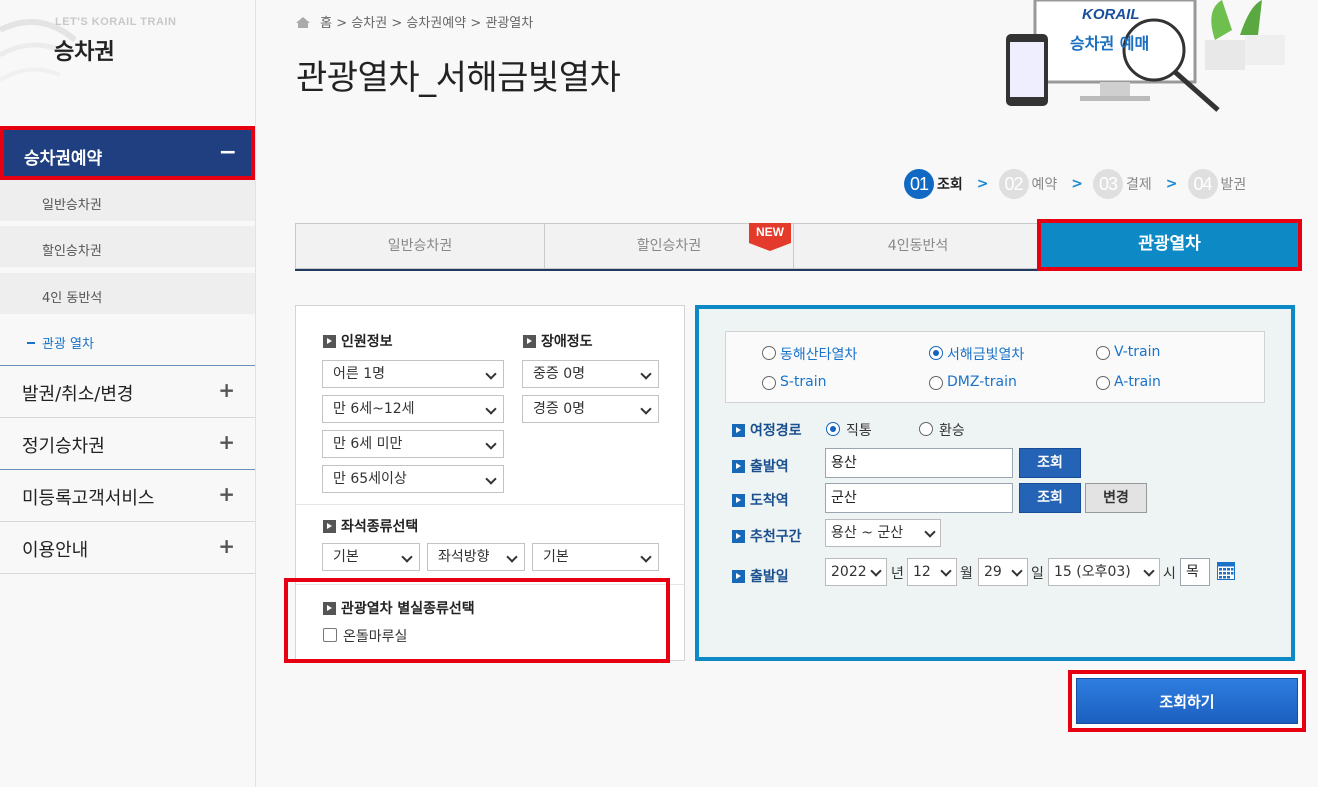 This screenshot has height=787, width=1318. I want to click on train-label: DMZ-train, so click(982, 382).